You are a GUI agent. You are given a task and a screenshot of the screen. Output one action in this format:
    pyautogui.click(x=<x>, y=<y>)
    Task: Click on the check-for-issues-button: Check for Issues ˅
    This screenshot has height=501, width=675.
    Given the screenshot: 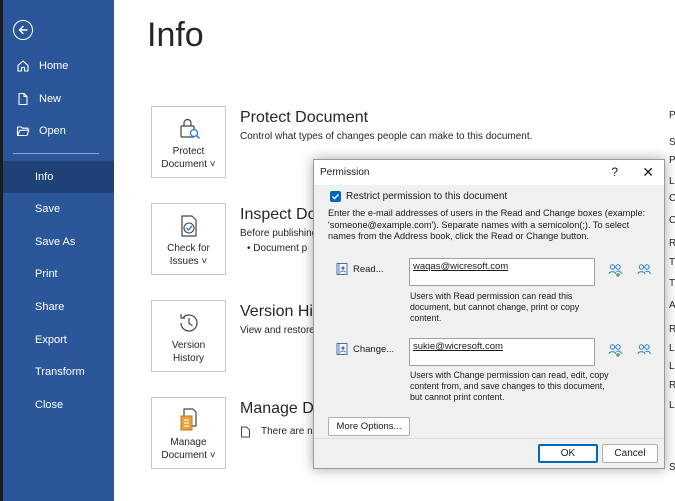 What is the action you would take?
    pyautogui.click(x=188, y=239)
    